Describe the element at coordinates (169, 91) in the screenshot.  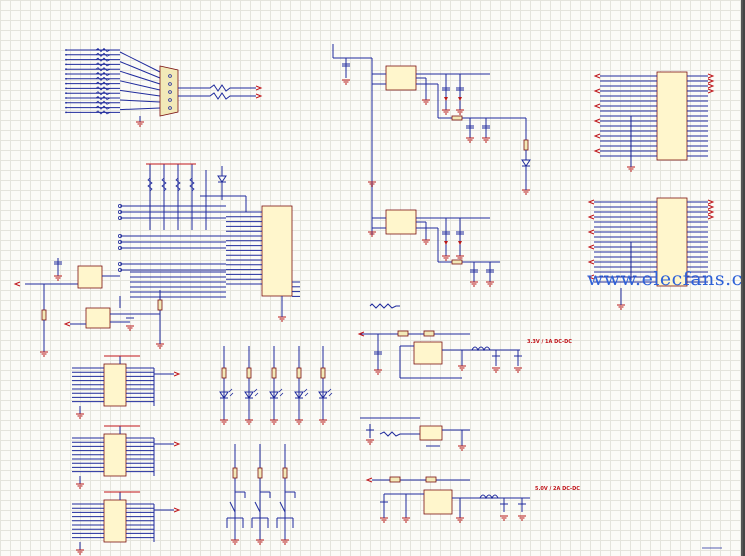
I see `db9-connector` at that location.